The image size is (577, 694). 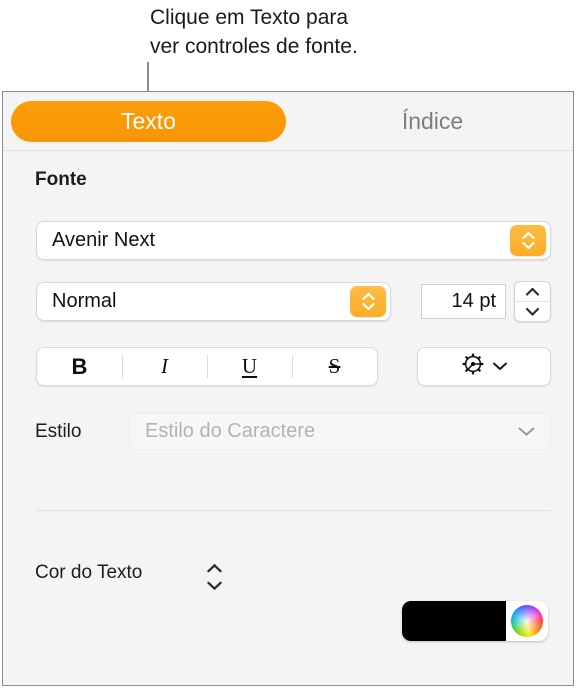 I want to click on bold-button: B, so click(x=79, y=366).